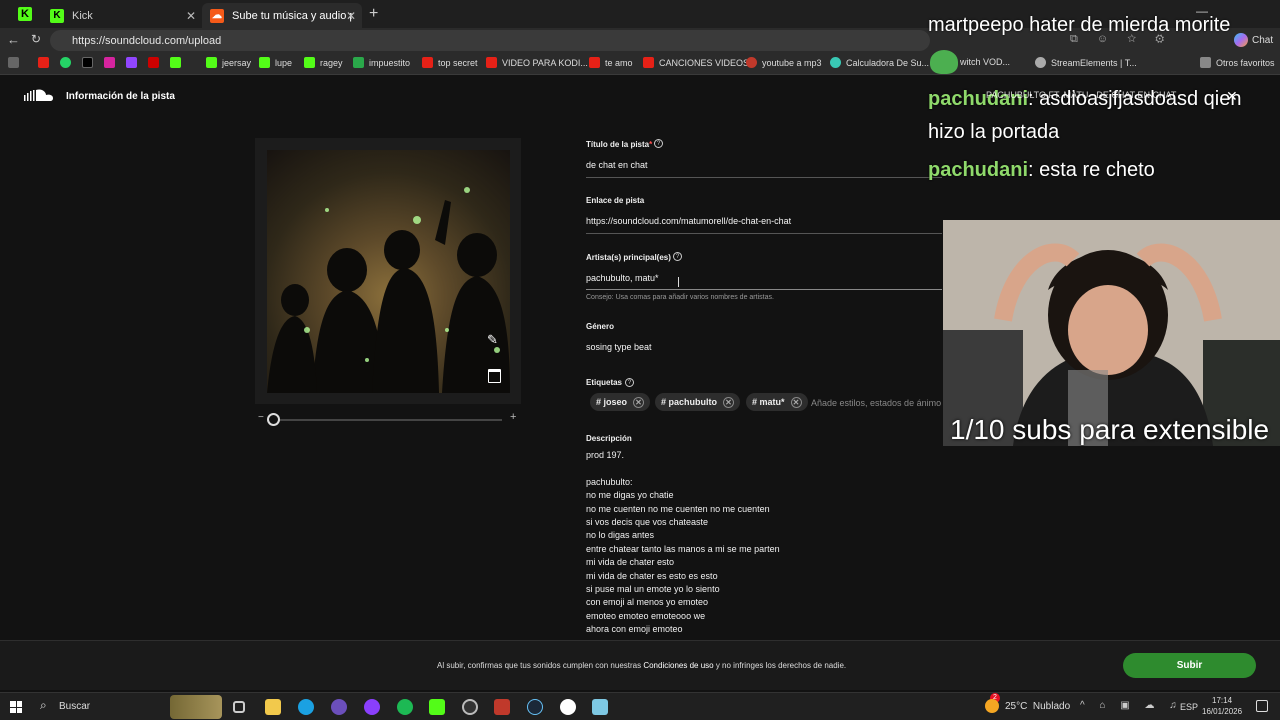 The image size is (1280, 720). I want to click on pepe-emote-icon, so click(944, 62).